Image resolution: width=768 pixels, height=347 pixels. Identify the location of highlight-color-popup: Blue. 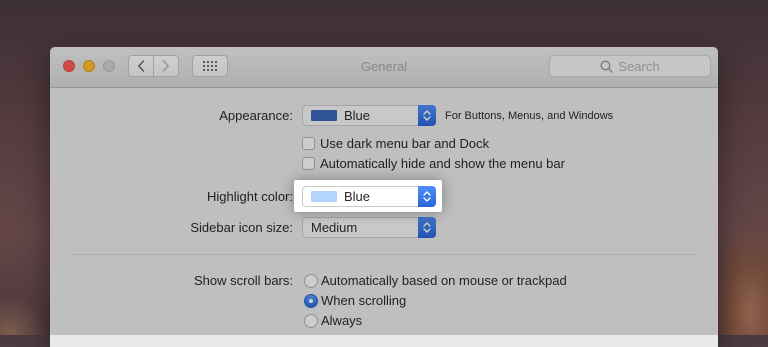
(369, 196).